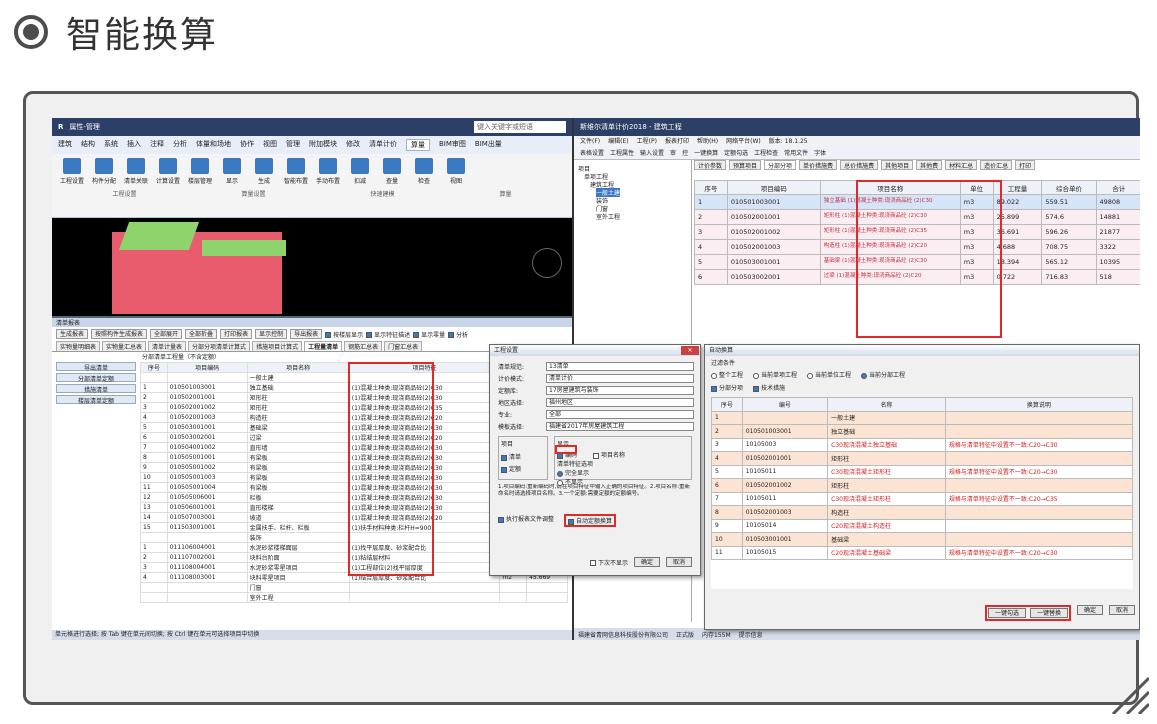 The height and width of the screenshot is (724, 1157). Describe the element at coordinates (595, 455) in the screenshot. I see `name-checkbox` at that location.